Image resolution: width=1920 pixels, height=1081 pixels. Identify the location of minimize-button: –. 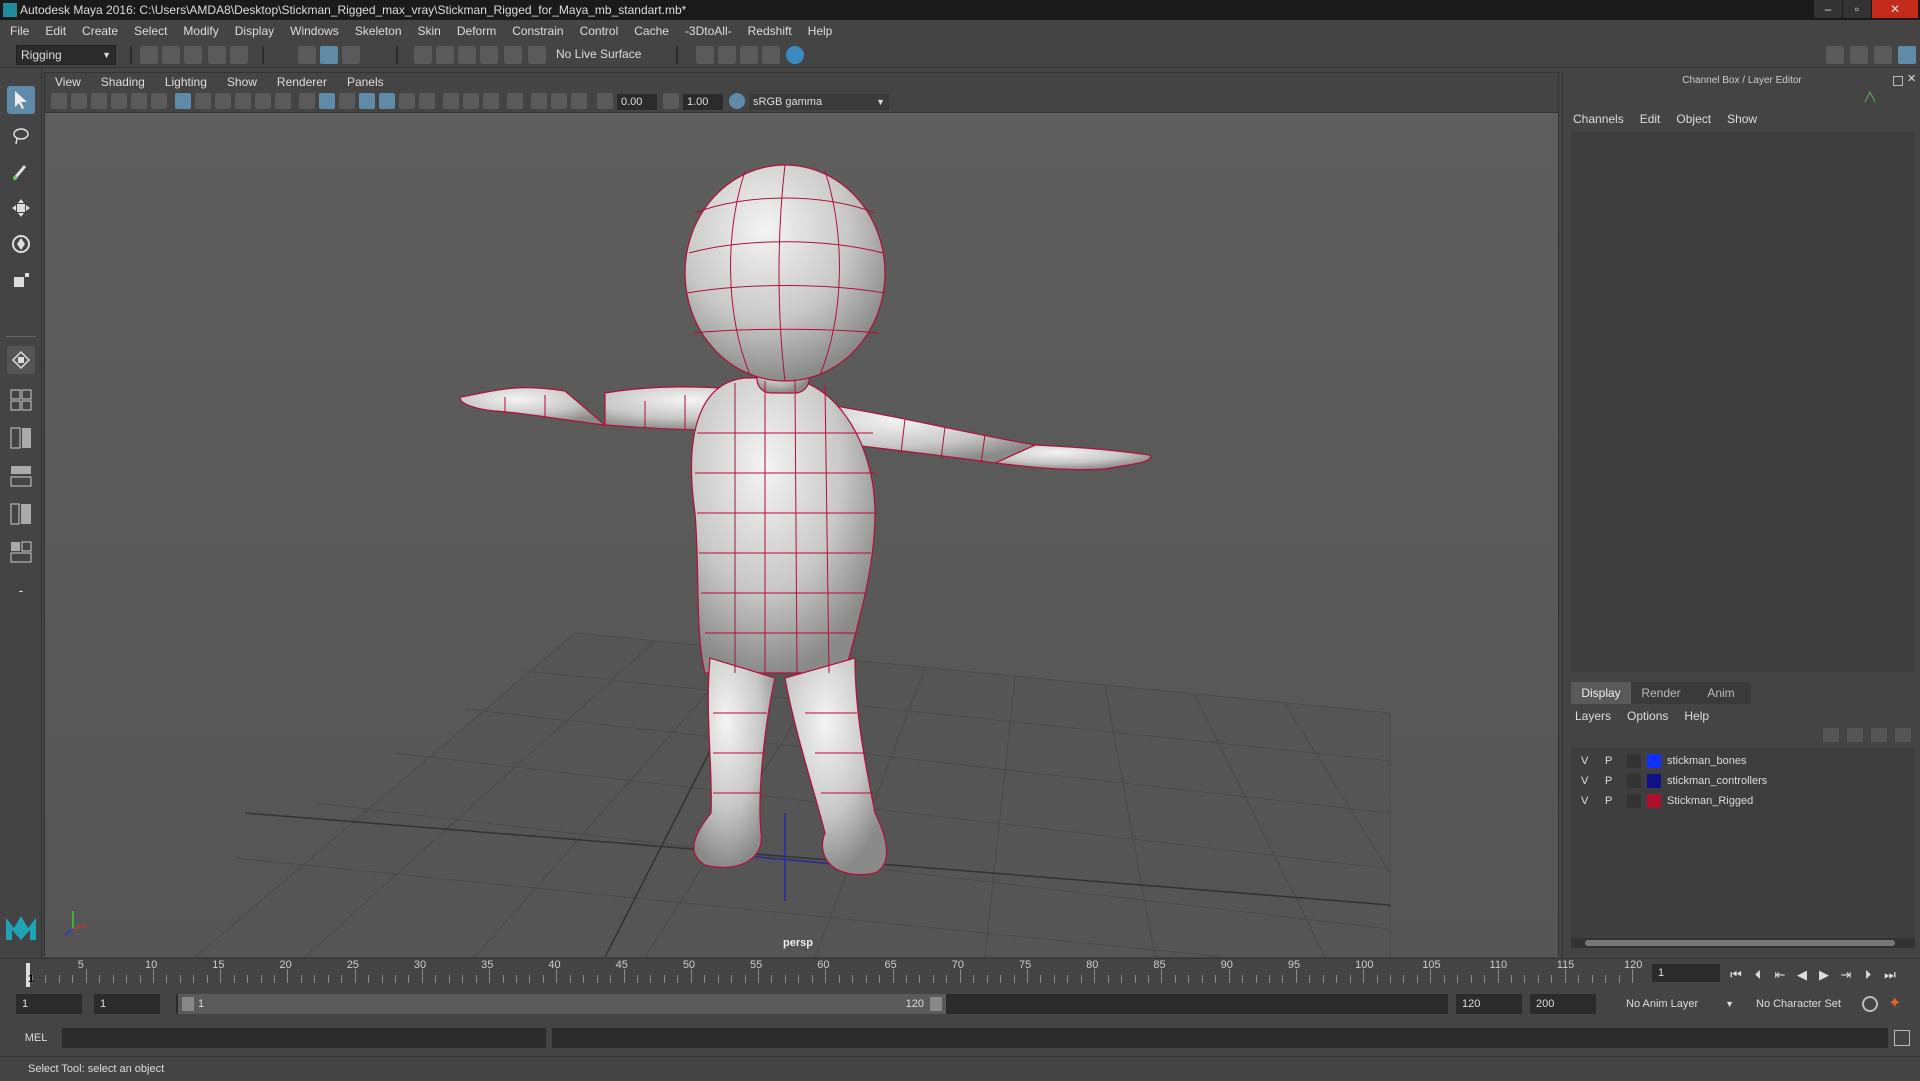
(1828, 9).